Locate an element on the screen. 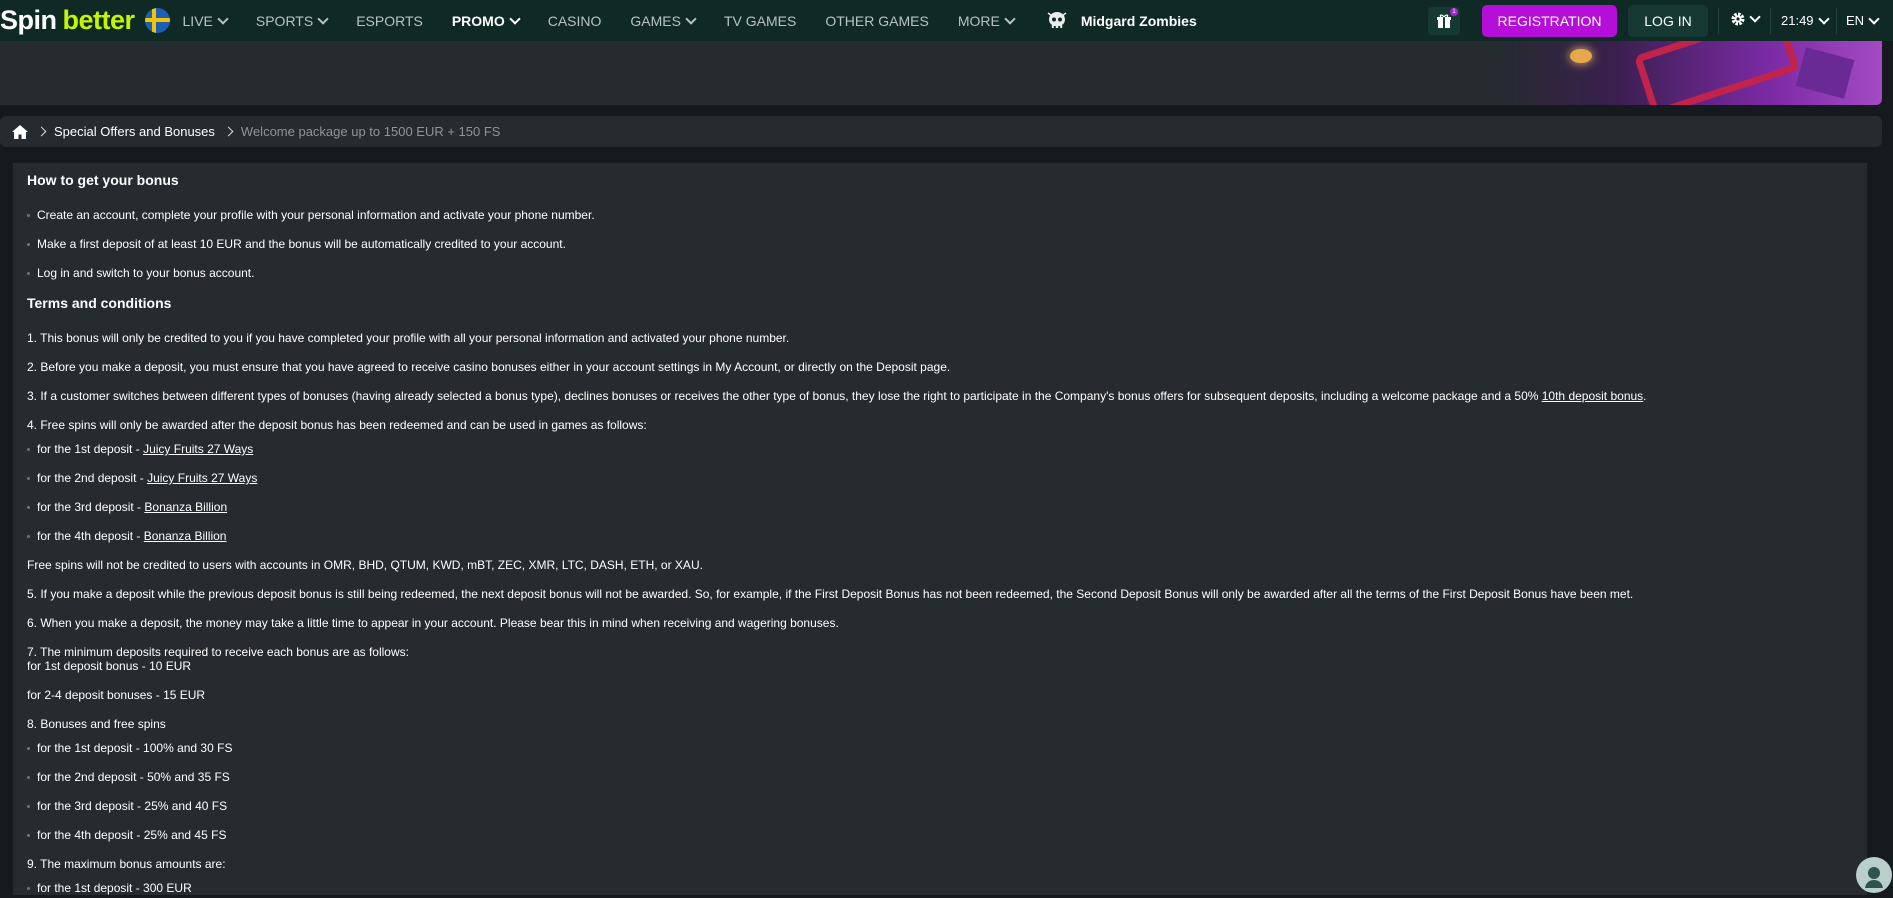 The width and height of the screenshot is (1893, 898). support-agent-icon is located at coordinates (1874, 877).